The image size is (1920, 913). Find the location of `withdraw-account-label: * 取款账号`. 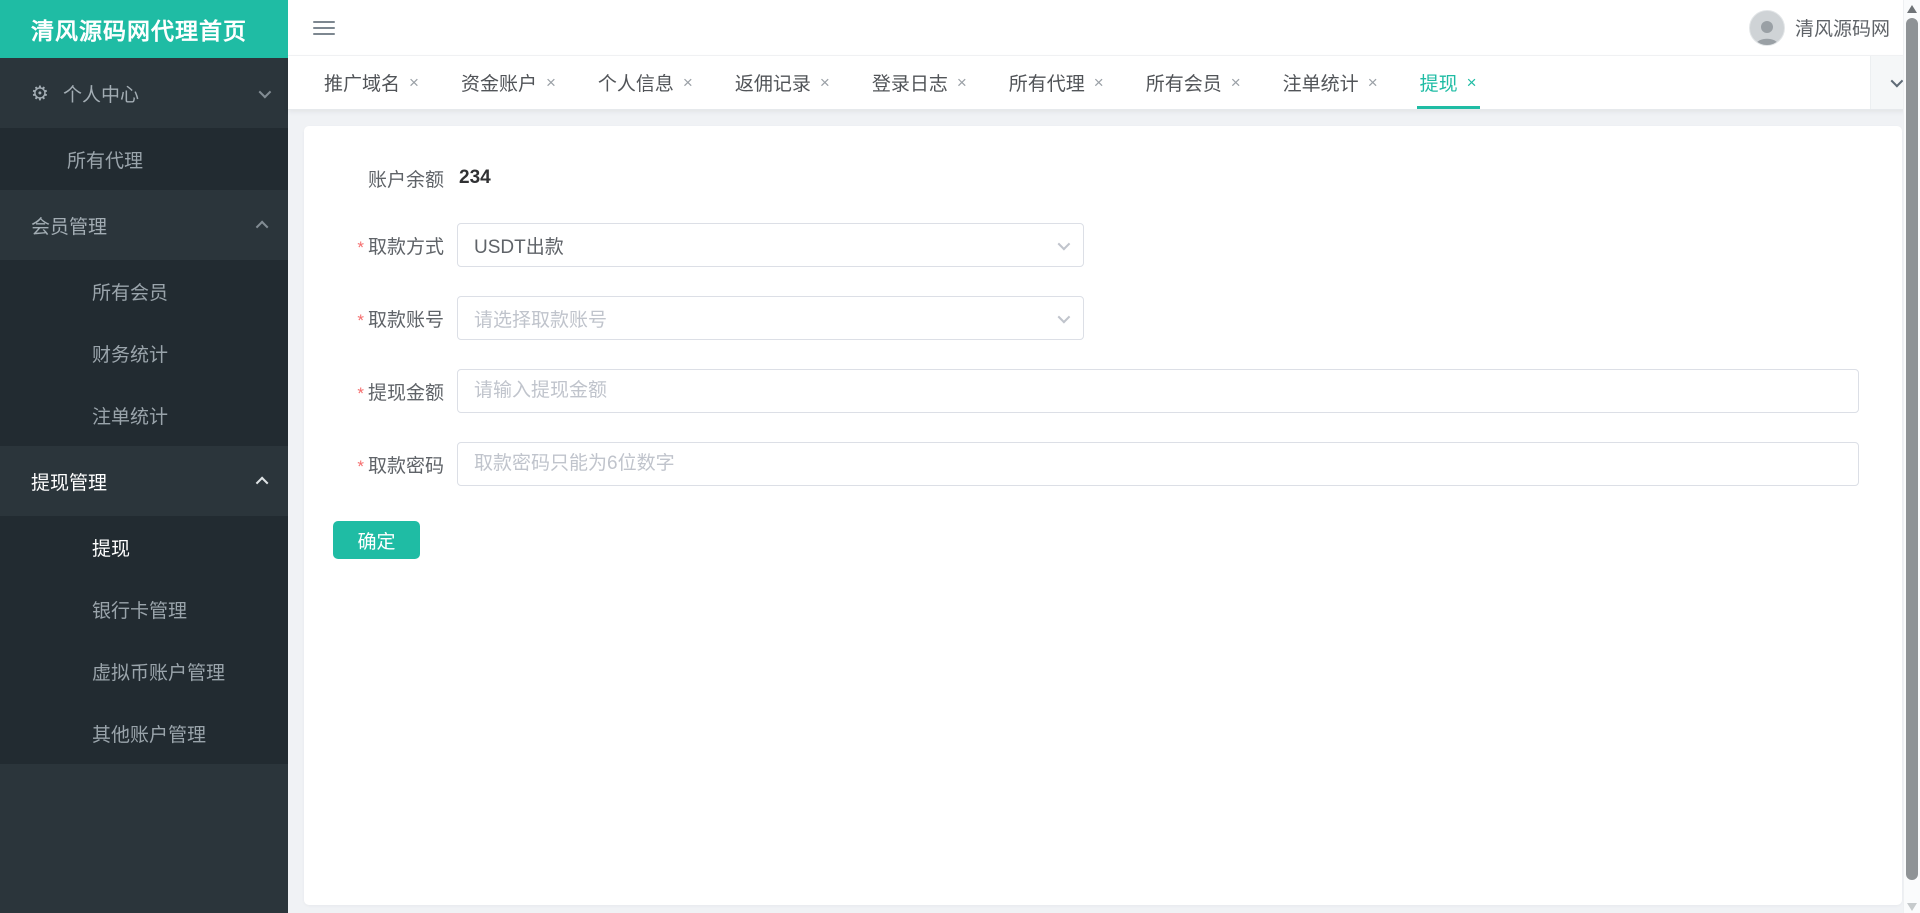

withdraw-account-label: * 取款账号 is located at coordinates (400, 320).